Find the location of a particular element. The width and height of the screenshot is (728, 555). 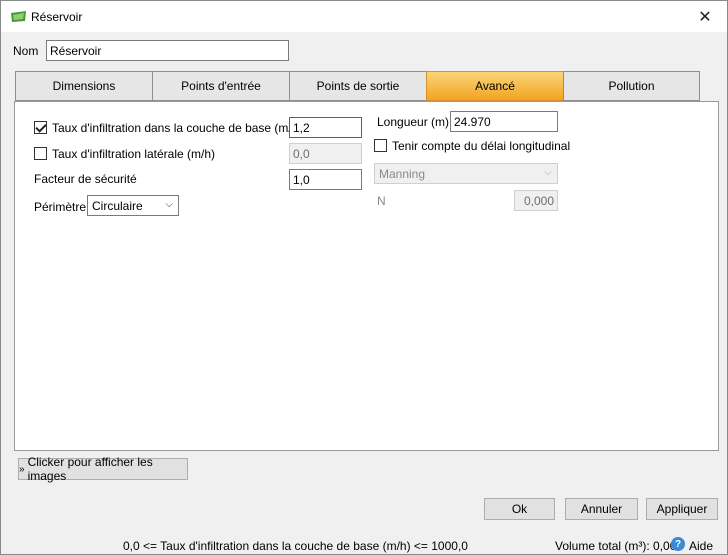

roughness-value: Manning is located at coordinates (402, 174).